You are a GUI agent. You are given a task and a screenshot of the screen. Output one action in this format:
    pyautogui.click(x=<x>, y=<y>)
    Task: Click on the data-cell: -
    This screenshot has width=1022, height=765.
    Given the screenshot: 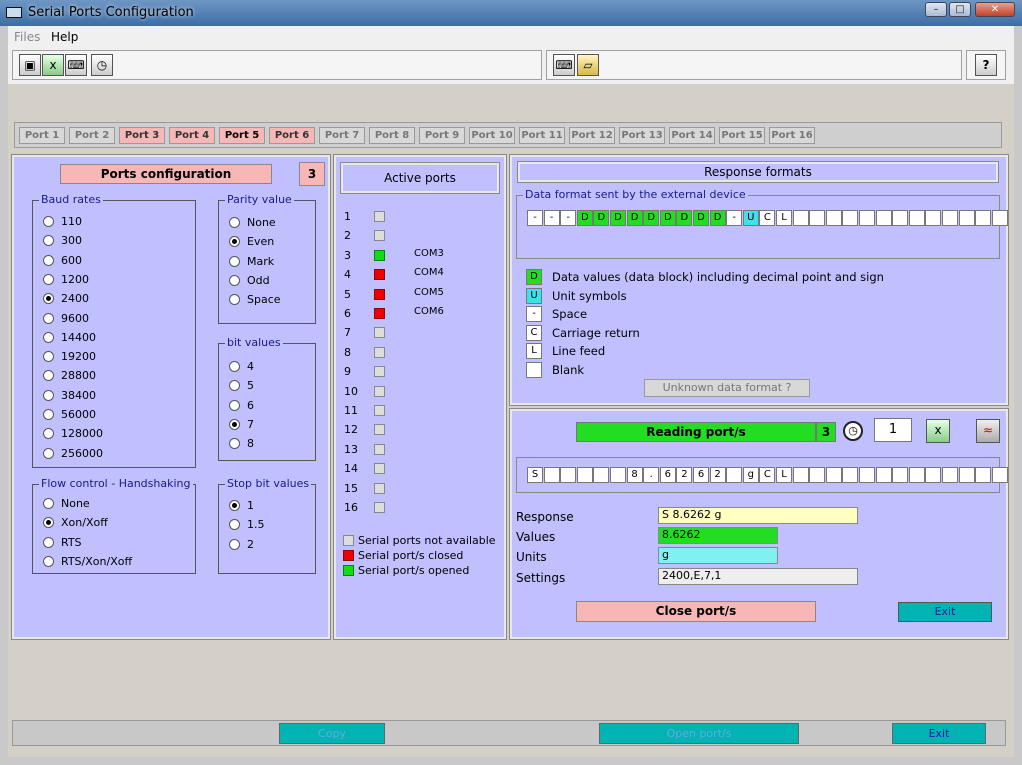 What is the action you would take?
    pyautogui.click(x=734, y=218)
    